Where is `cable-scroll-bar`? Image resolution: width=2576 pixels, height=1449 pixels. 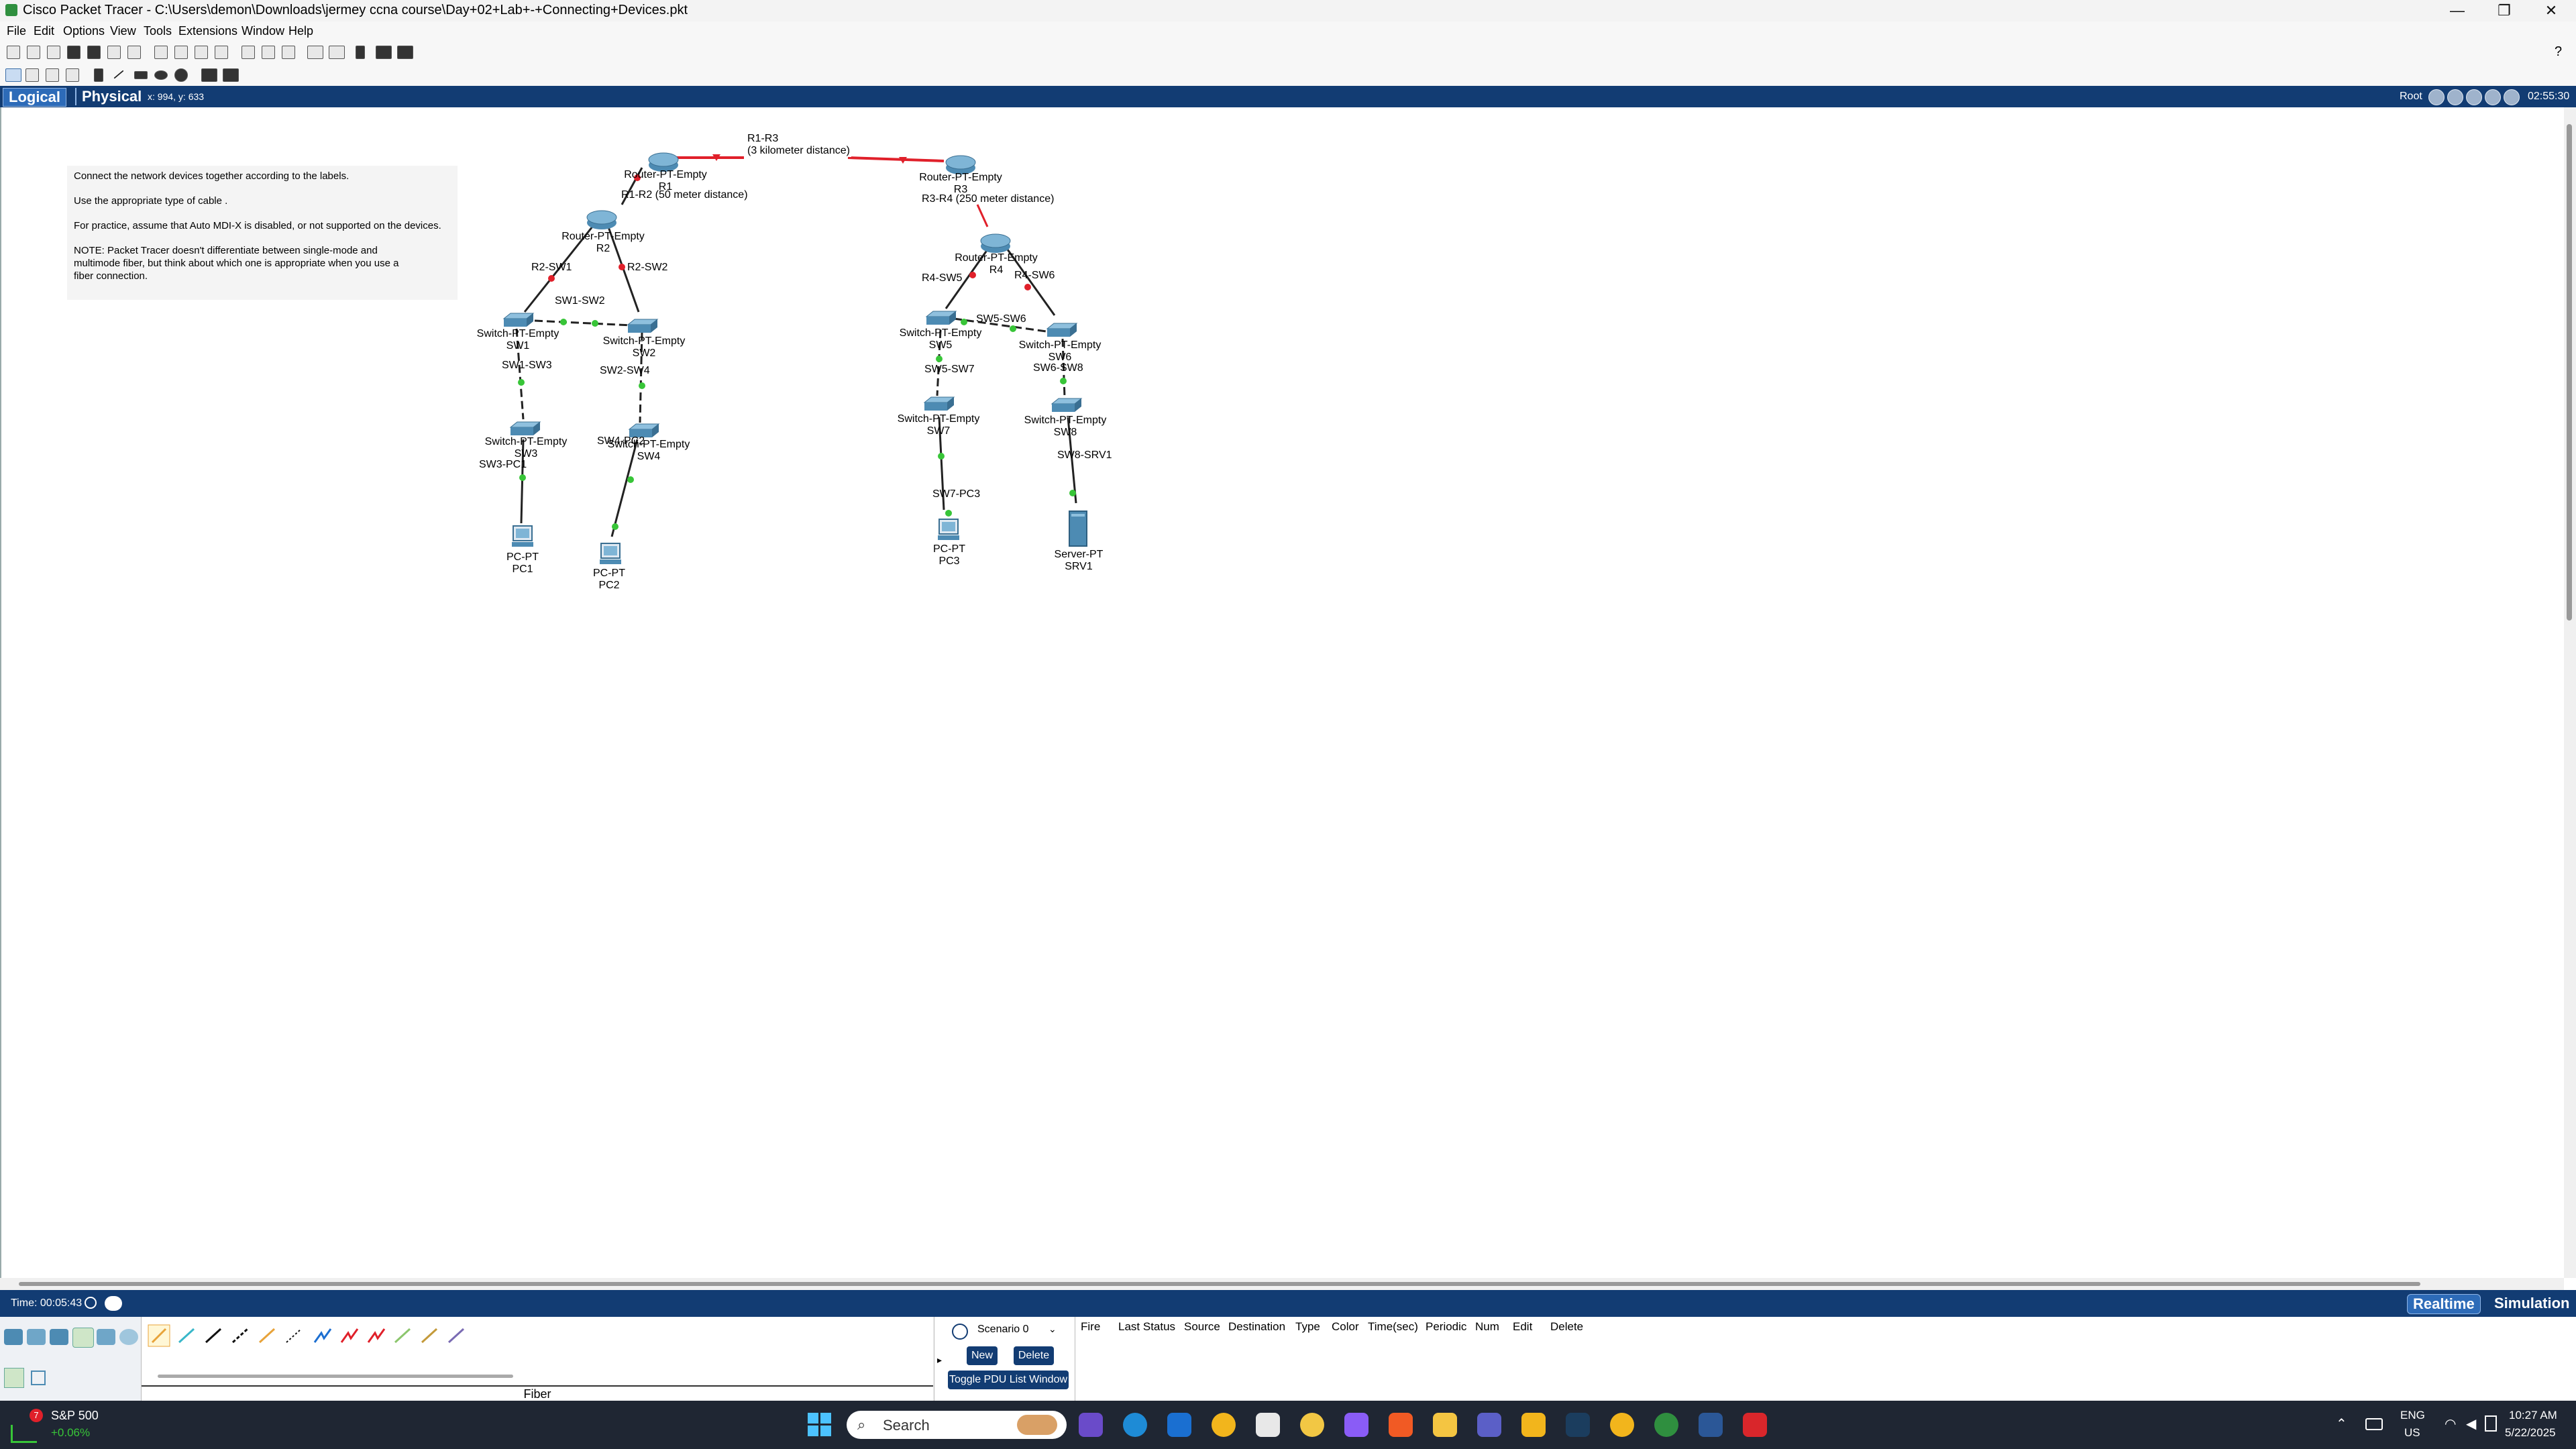 cable-scroll-bar is located at coordinates (335, 1376).